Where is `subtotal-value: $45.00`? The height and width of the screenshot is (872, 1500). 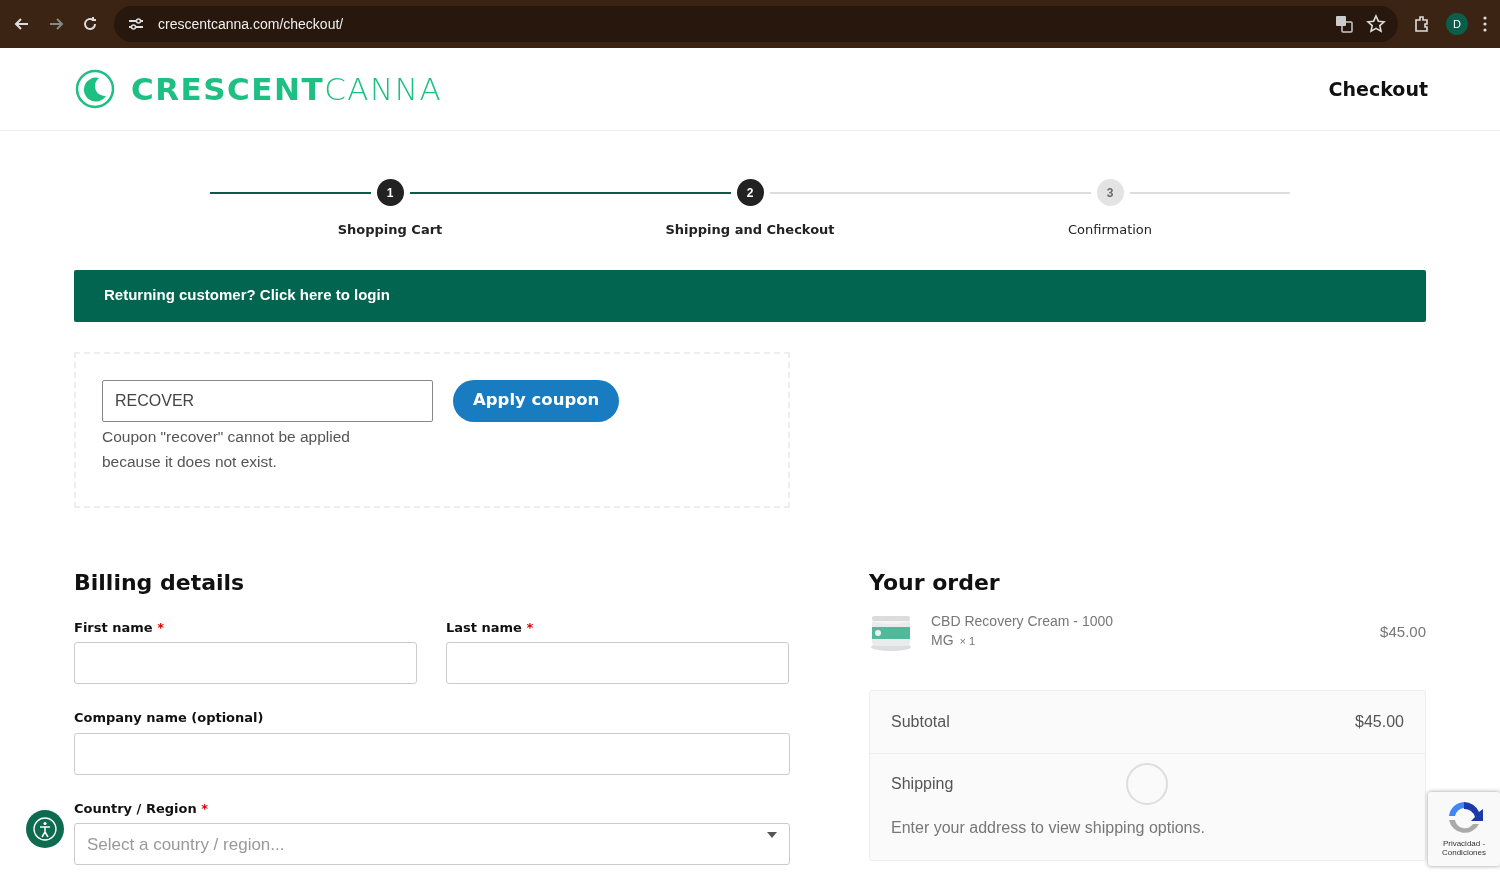 subtotal-value: $45.00 is located at coordinates (1379, 721).